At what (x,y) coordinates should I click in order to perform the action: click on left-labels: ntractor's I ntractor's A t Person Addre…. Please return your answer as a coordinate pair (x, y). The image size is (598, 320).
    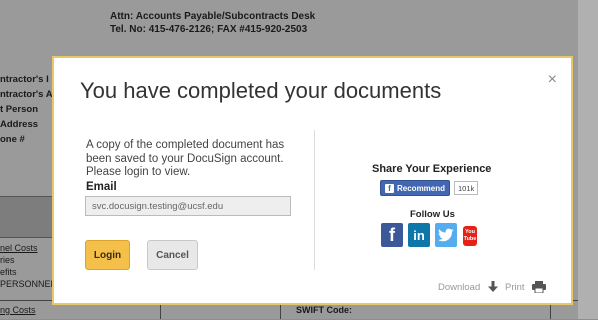
    Looking at the image, I should click on (26, 109).